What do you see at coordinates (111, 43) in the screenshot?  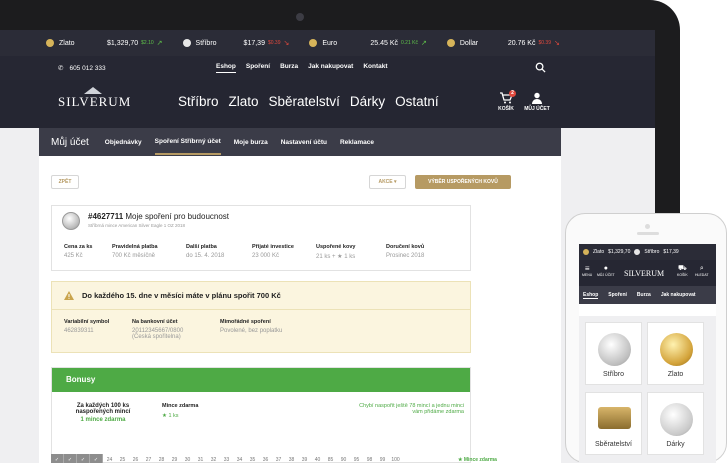 I see `ticker-item: Zlato $1,329,70 $2.10 ↗` at bounding box center [111, 43].